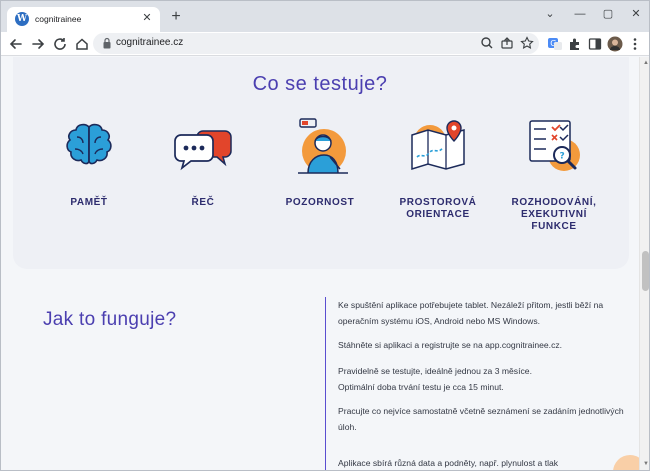  Describe the element at coordinates (487, 43) in the screenshot. I see `zoom-icon` at that location.